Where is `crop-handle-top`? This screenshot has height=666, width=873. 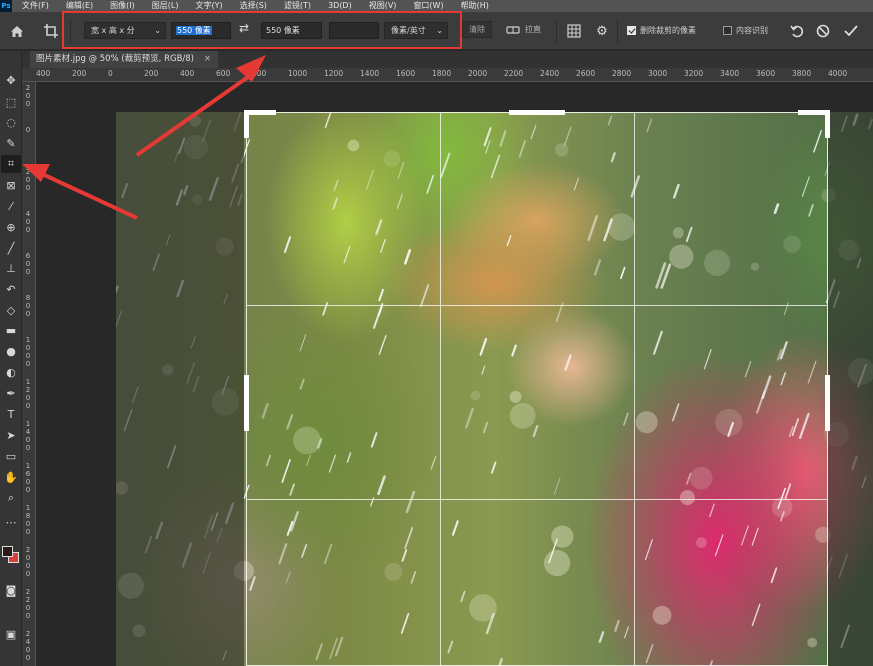 crop-handle-top is located at coordinates (537, 112).